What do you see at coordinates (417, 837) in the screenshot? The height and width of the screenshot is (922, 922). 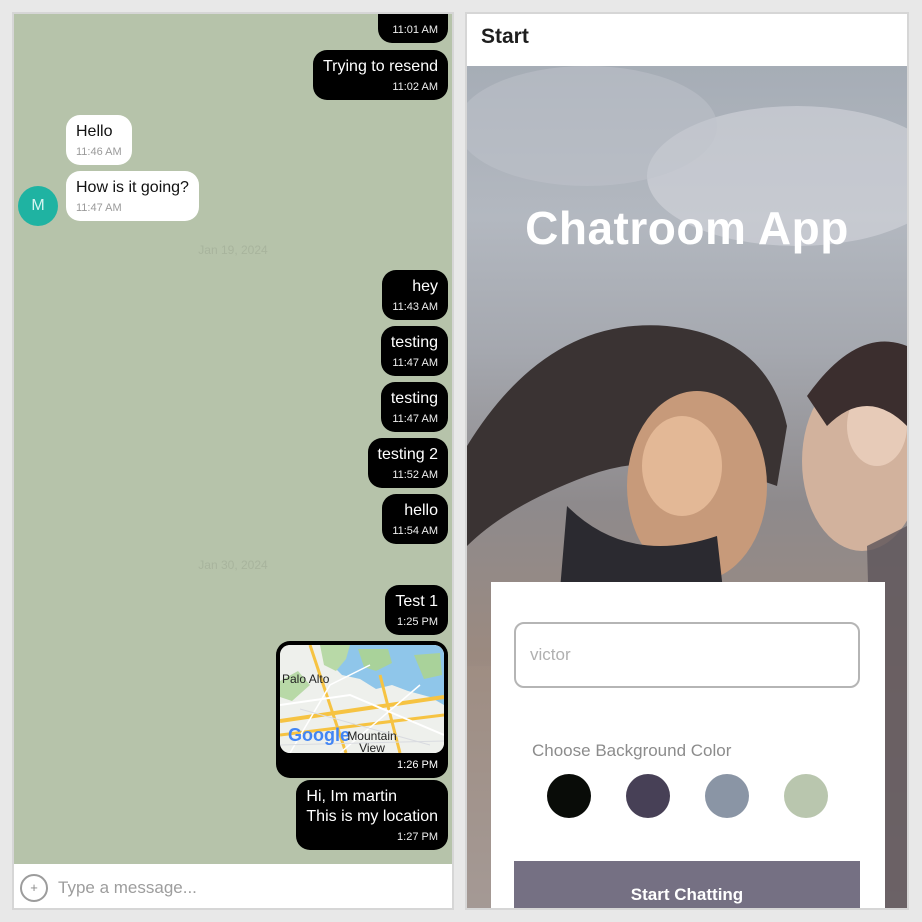 I see `message-time: 1:27 PM` at bounding box center [417, 837].